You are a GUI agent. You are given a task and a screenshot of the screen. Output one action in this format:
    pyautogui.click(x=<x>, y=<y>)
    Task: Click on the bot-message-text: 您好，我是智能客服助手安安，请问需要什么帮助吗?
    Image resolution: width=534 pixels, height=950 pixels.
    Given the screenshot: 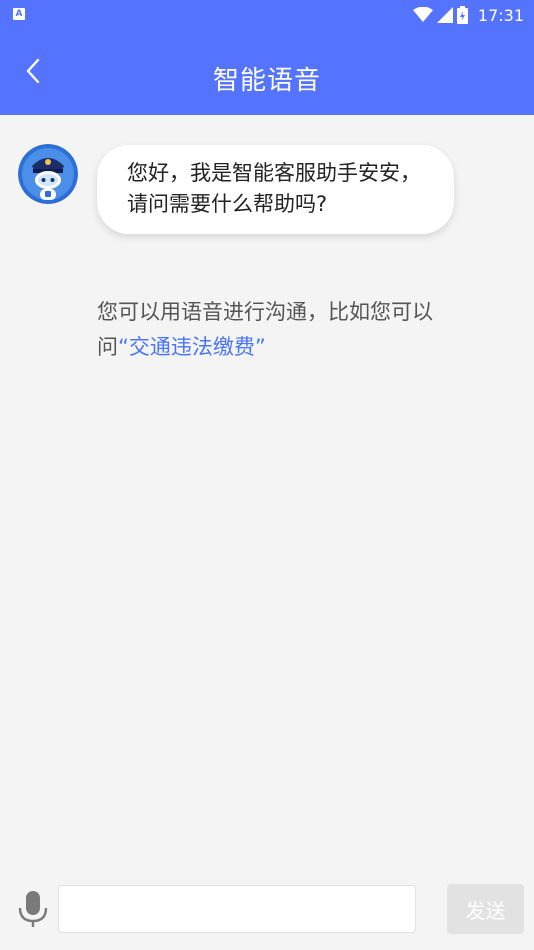 What is the action you would take?
    pyautogui.click(x=274, y=188)
    